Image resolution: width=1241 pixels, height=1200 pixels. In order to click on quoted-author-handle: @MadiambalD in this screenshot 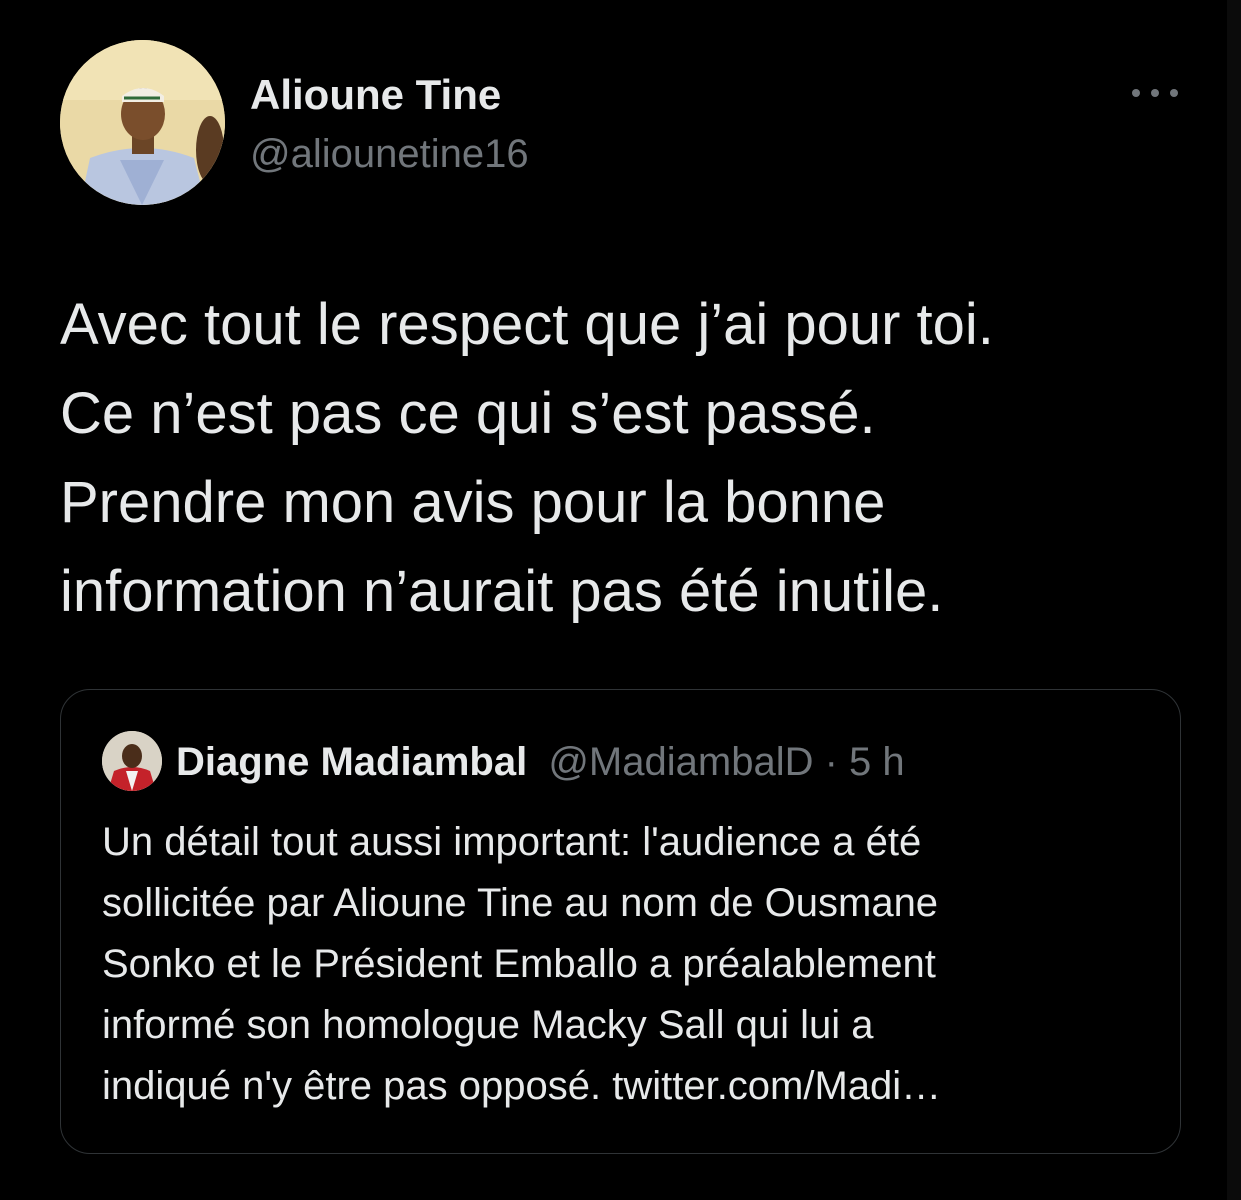, I will do `click(680, 762)`.